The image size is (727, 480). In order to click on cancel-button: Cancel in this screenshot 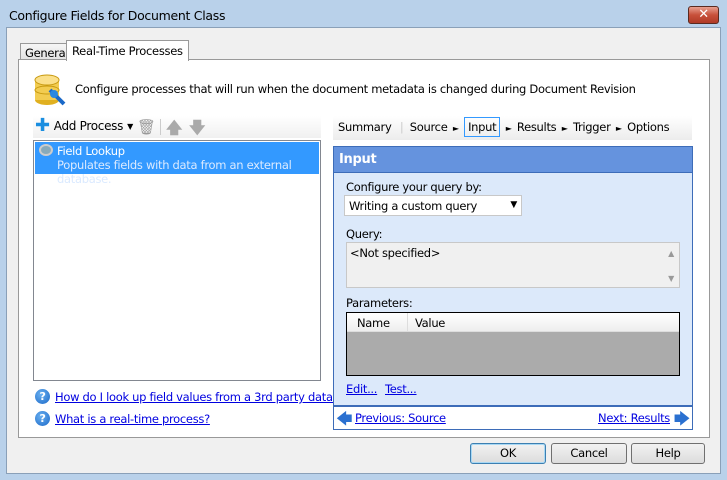, I will do `click(589, 453)`.